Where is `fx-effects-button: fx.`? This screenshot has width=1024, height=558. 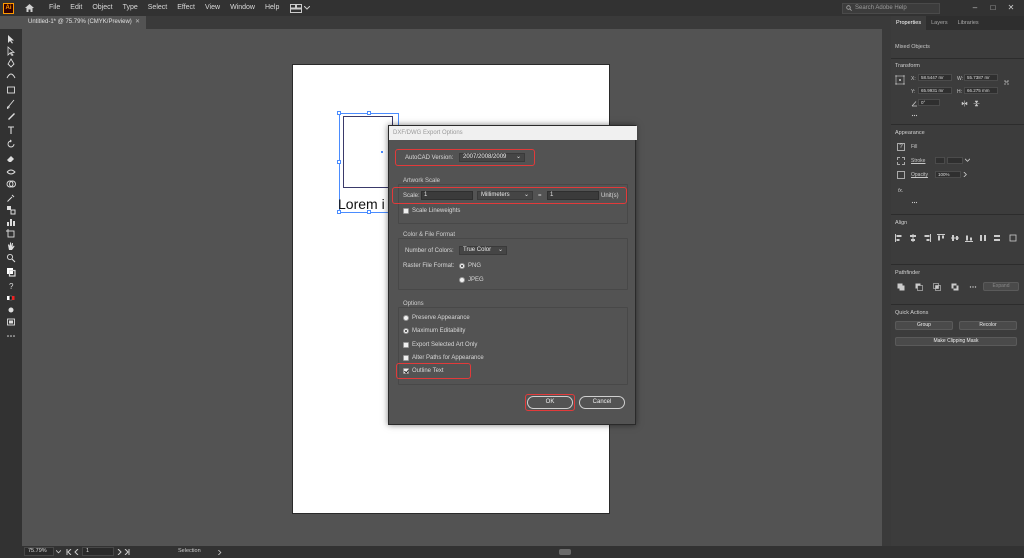
fx-effects-button: fx. is located at coordinates (900, 191).